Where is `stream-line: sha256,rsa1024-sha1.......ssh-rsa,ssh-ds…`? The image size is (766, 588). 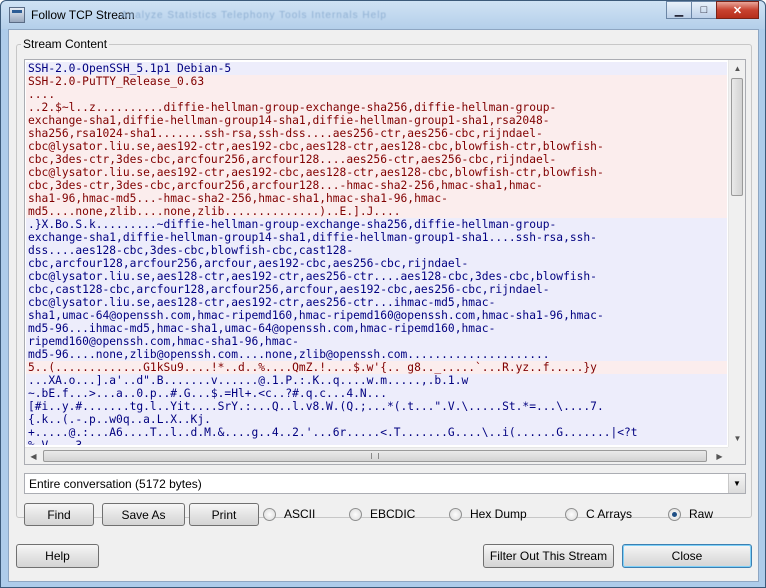 stream-line: sha256,rsa1024-sha1.......ssh-rsa,ssh-ds… is located at coordinates (376, 133).